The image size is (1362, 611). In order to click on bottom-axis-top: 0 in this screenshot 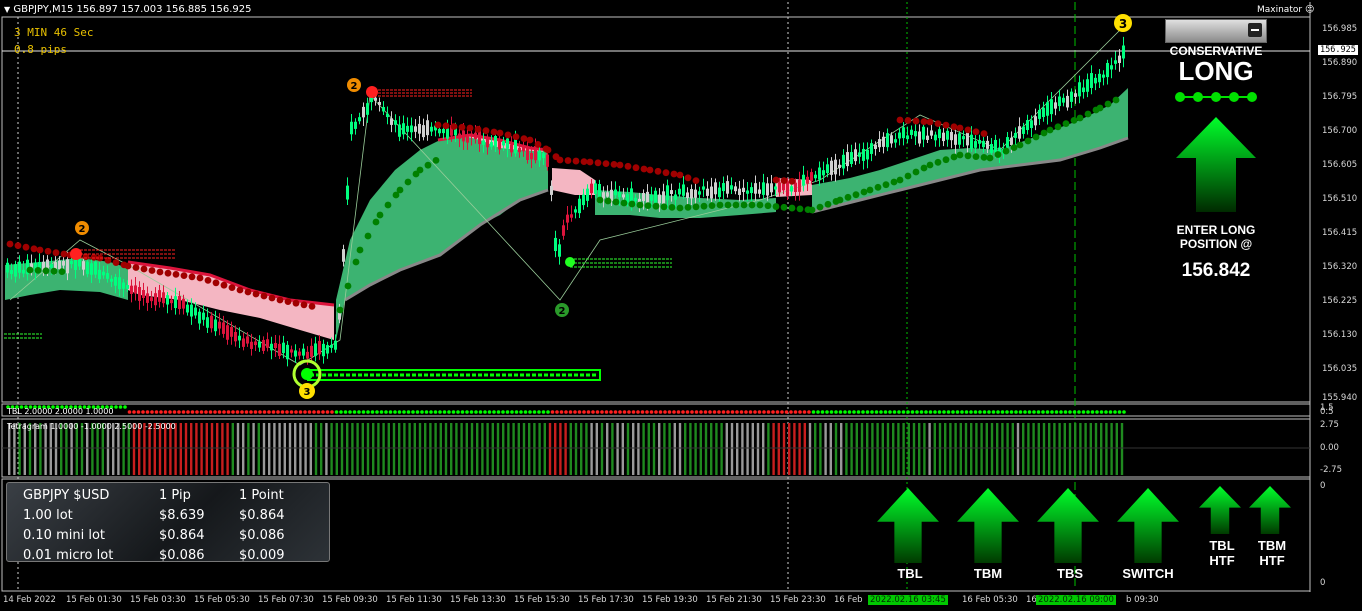, I will do `click(1323, 486)`.